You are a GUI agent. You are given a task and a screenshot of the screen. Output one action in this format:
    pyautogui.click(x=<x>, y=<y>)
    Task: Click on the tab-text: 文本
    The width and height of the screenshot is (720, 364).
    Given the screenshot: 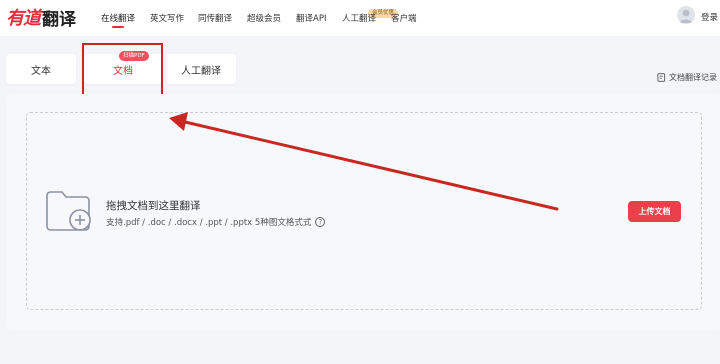 What is the action you would take?
    pyautogui.click(x=41, y=69)
    